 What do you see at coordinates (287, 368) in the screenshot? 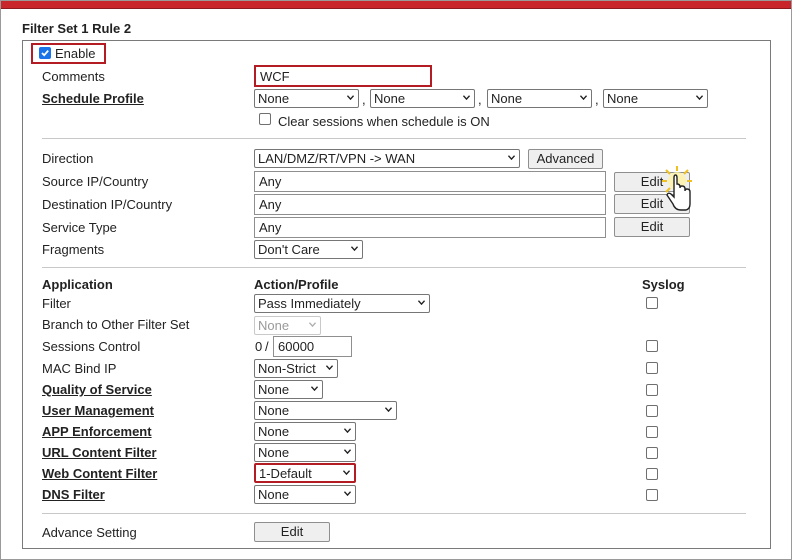
I see `macbind-value: Non-Strict` at bounding box center [287, 368].